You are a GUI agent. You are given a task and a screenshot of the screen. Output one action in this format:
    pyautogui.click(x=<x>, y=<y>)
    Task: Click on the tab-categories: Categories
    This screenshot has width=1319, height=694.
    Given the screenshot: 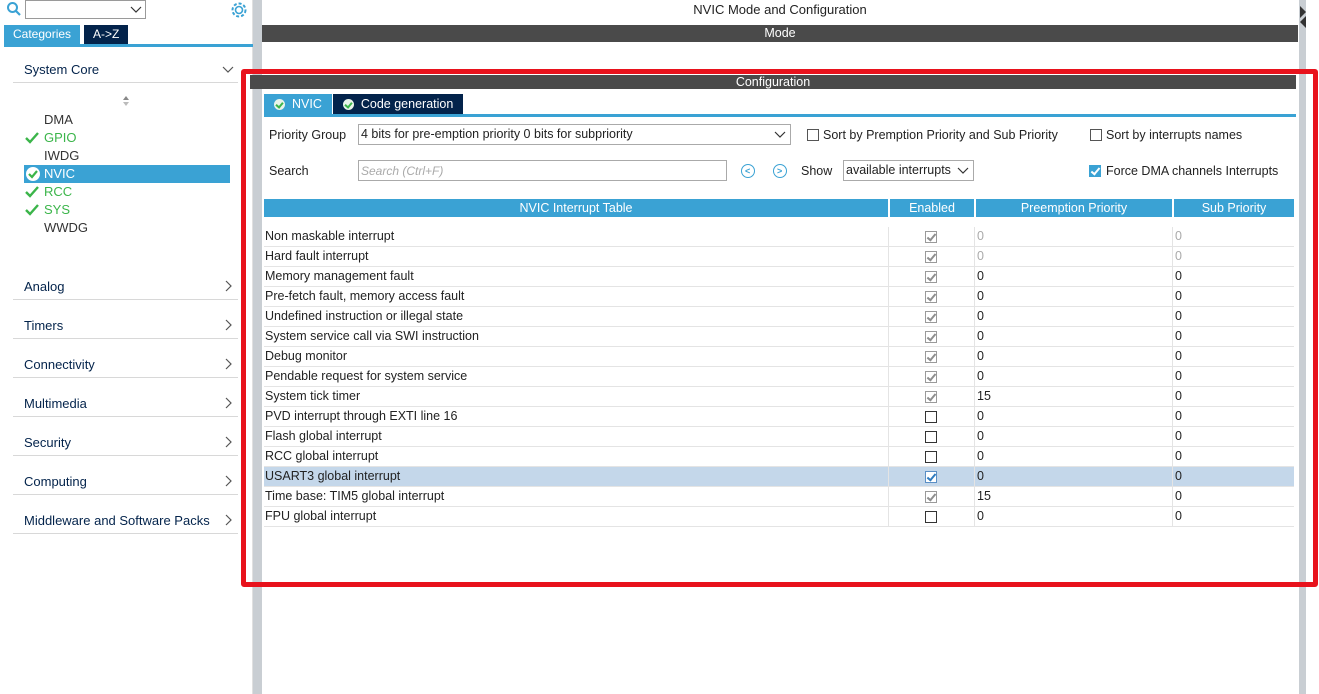 What is the action you would take?
    pyautogui.click(x=42, y=34)
    